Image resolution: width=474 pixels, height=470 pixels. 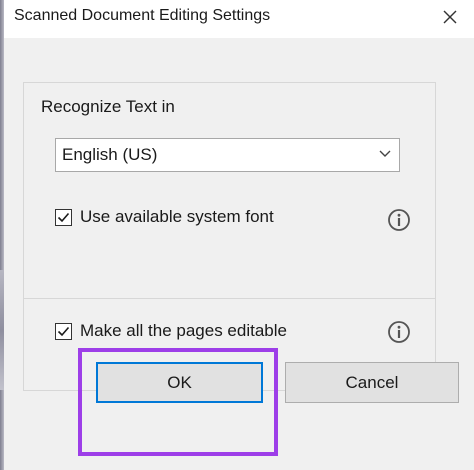 I want to click on language-select-value: English (US), so click(x=110, y=154).